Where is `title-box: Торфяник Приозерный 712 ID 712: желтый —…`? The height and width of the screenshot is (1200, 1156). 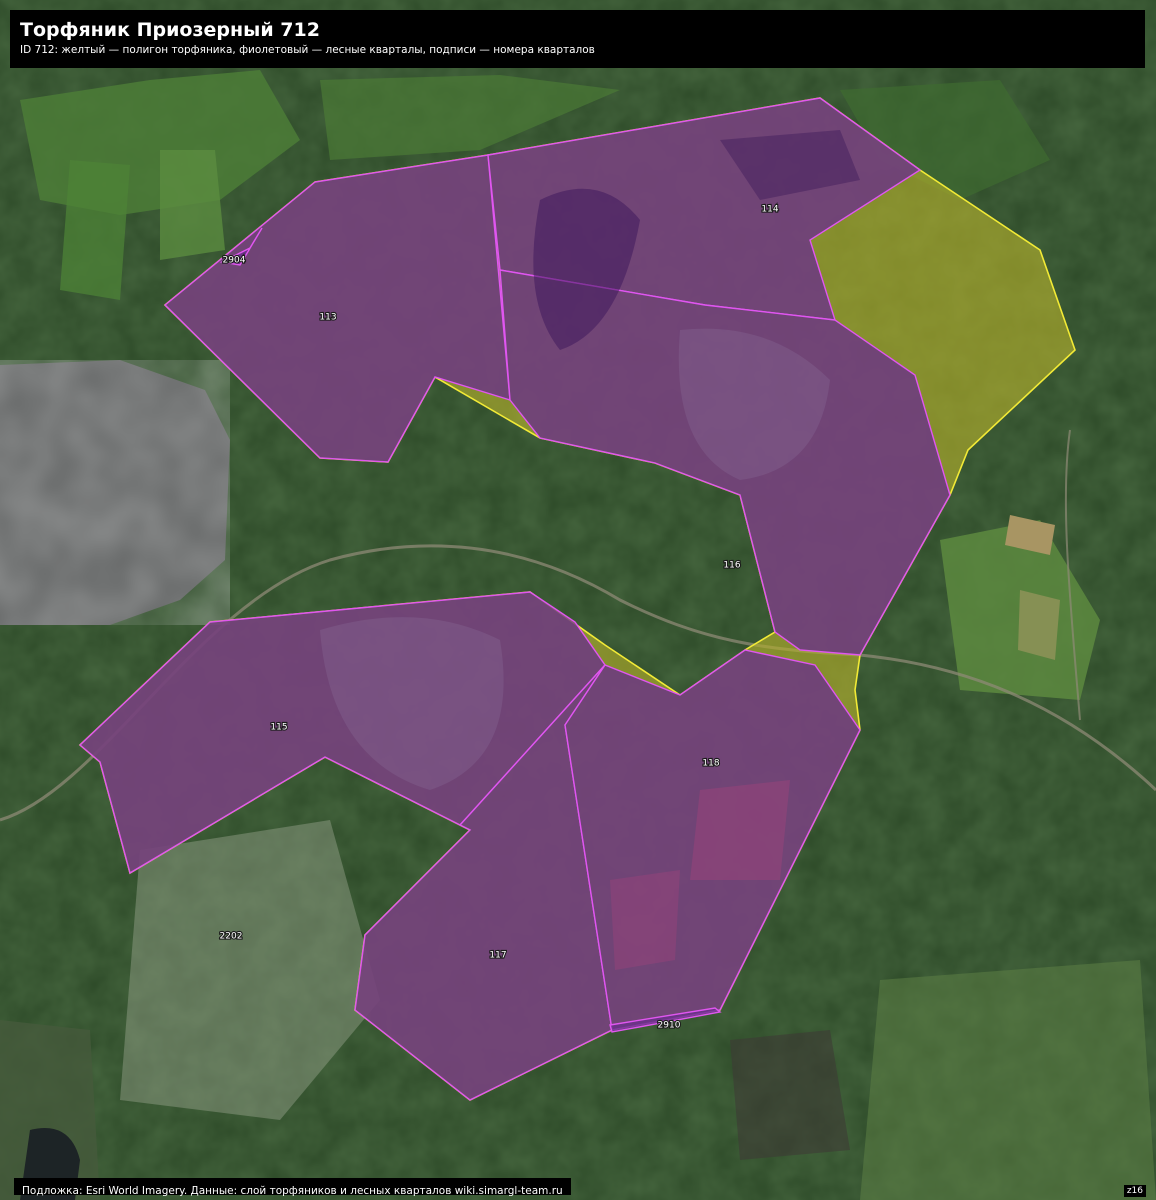 title-box: Торфяник Приозерный 712 ID 712: желтый —… is located at coordinates (577, 39).